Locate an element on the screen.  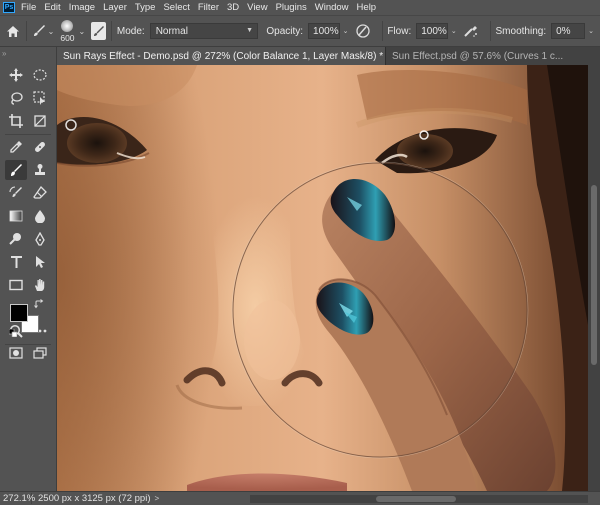
menu-type: Type is located at coordinates (145, 7).